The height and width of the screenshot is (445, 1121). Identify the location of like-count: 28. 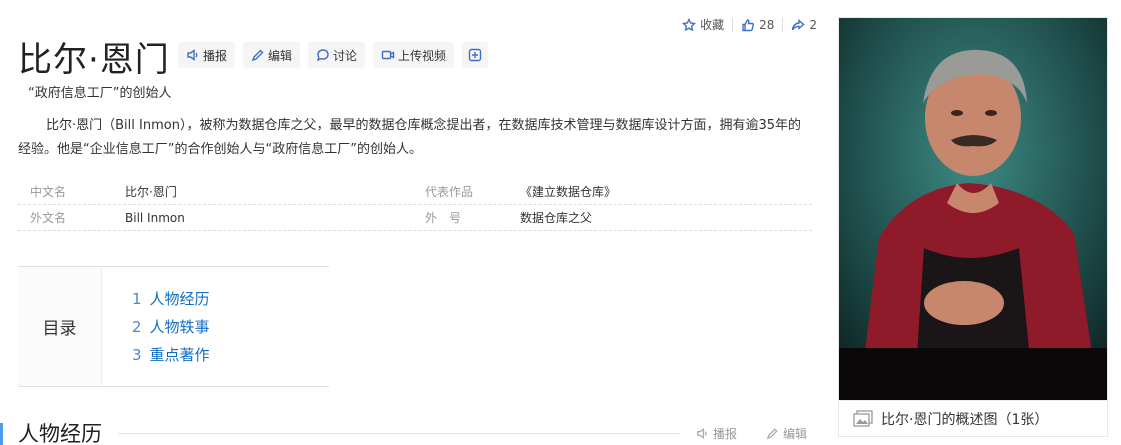
(767, 24).